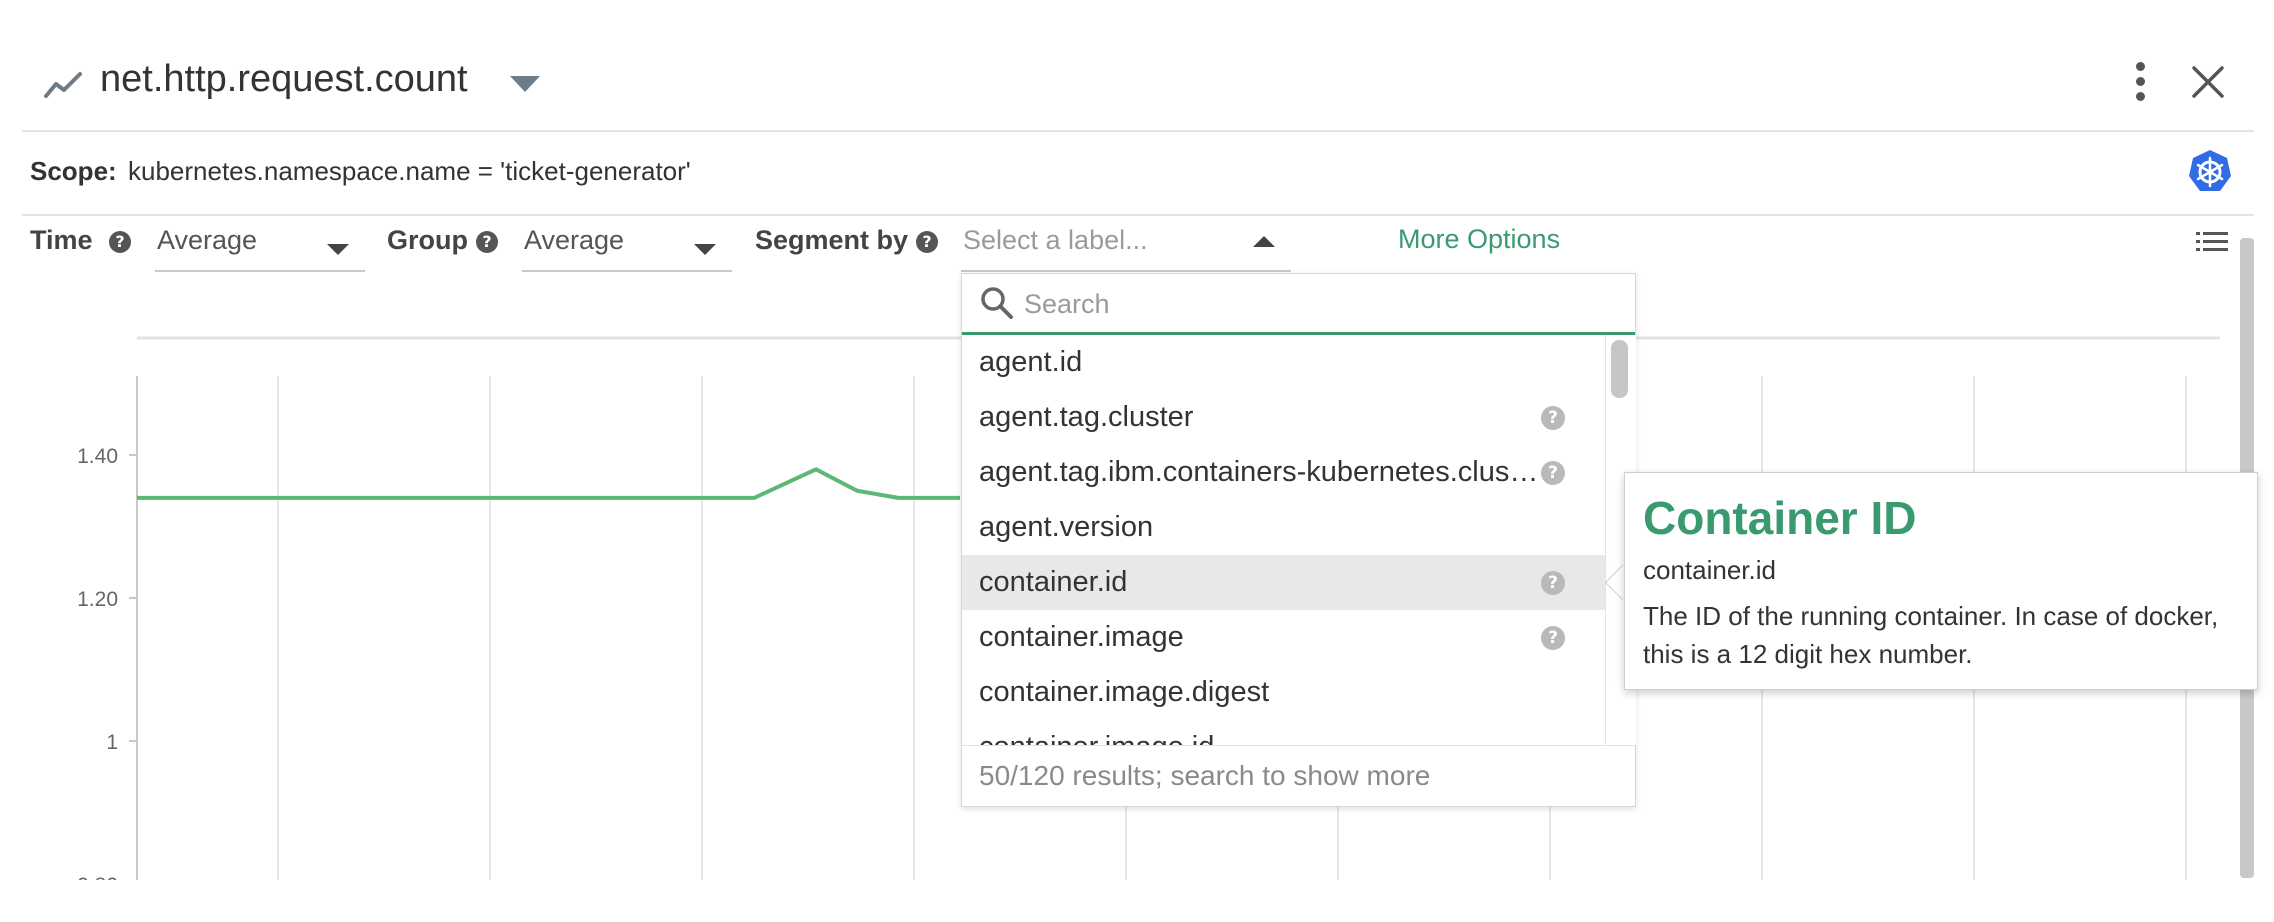  I want to click on segment-by-label: Segment by, so click(832, 240).